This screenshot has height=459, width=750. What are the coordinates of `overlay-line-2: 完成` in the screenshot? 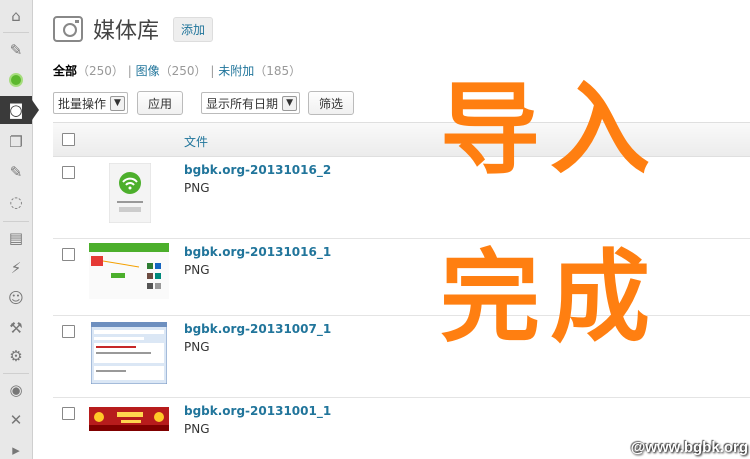 It's located at (550, 297).